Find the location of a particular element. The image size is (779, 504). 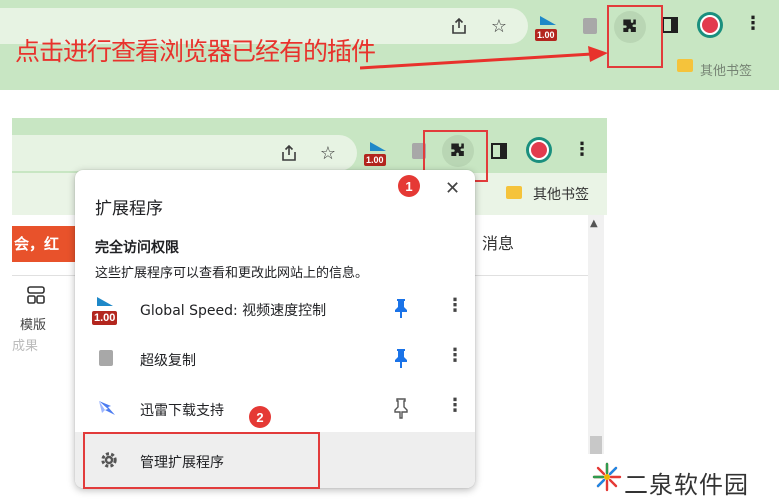

highlight-box-manage is located at coordinates (201, 460).